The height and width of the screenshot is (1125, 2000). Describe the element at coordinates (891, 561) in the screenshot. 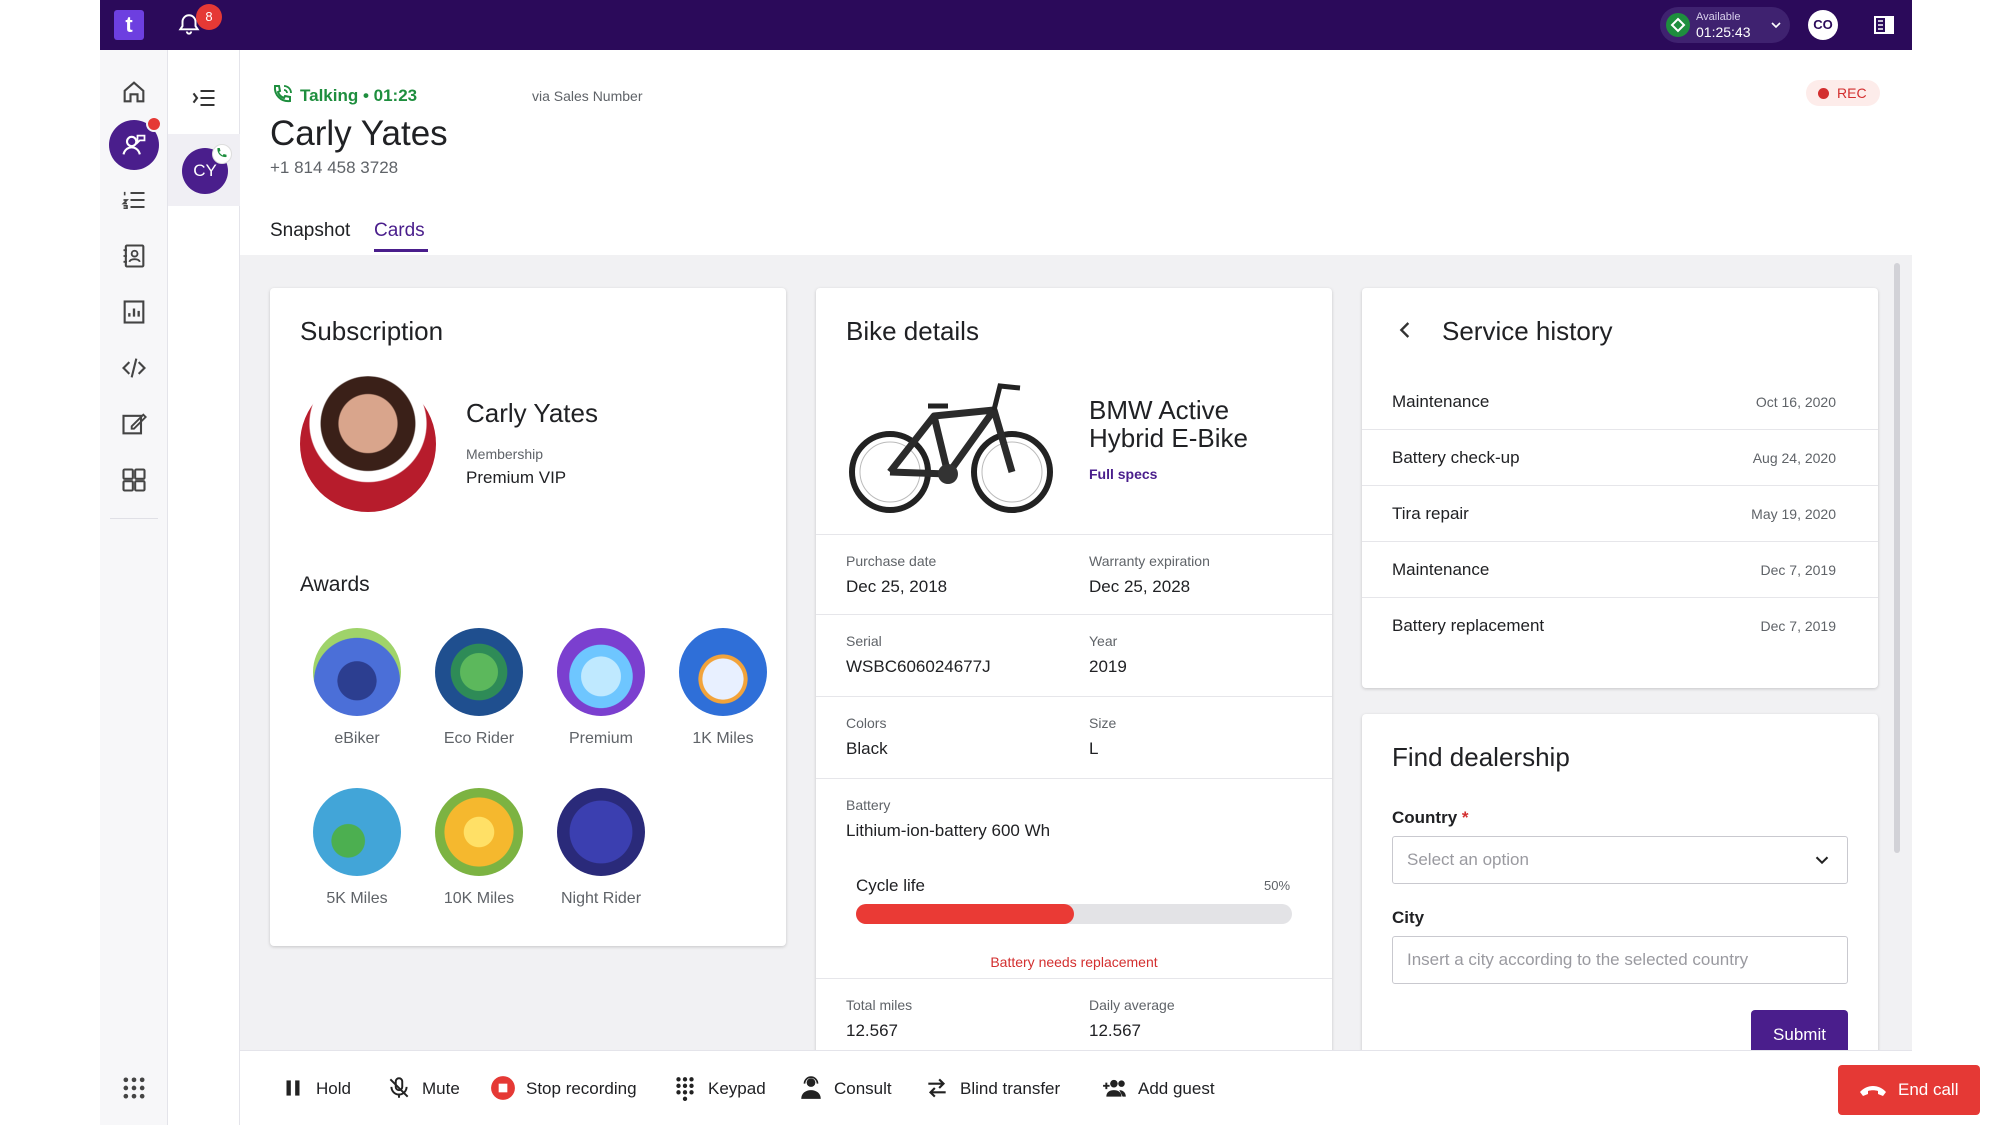

I see `purchase-date-label: Purchase date` at that location.